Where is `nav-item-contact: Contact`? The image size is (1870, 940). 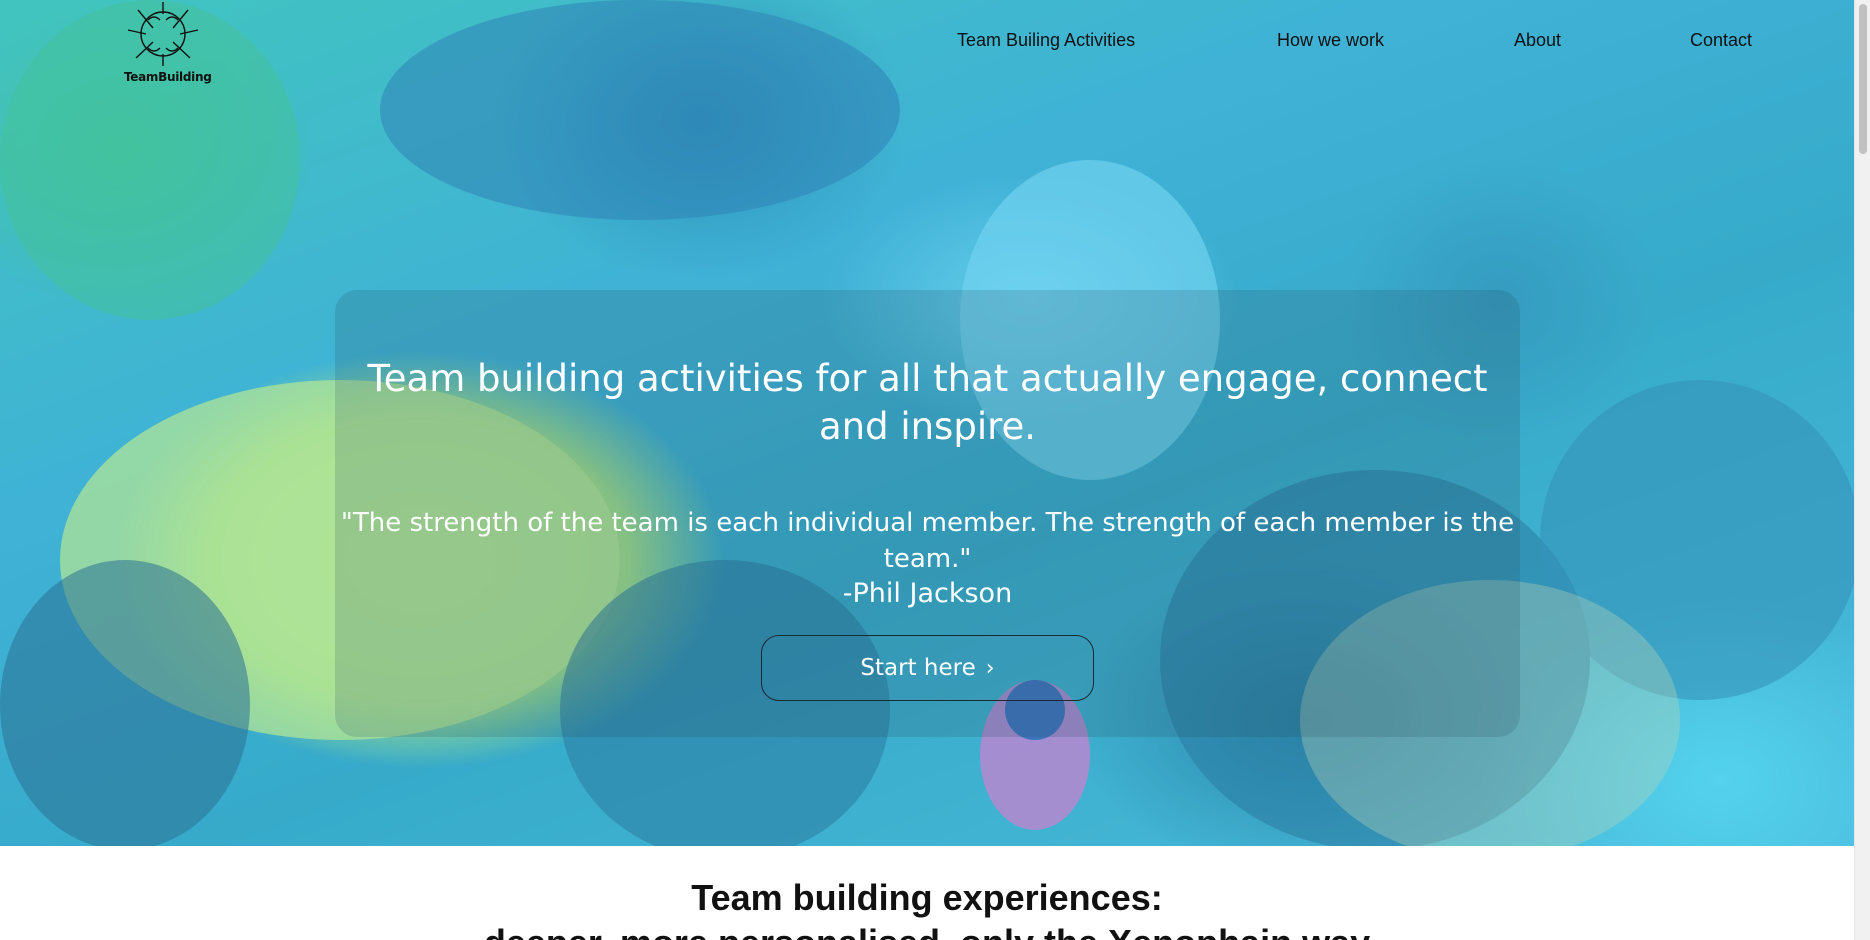 nav-item-contact: Contact is located at coordinates (1721, 40).